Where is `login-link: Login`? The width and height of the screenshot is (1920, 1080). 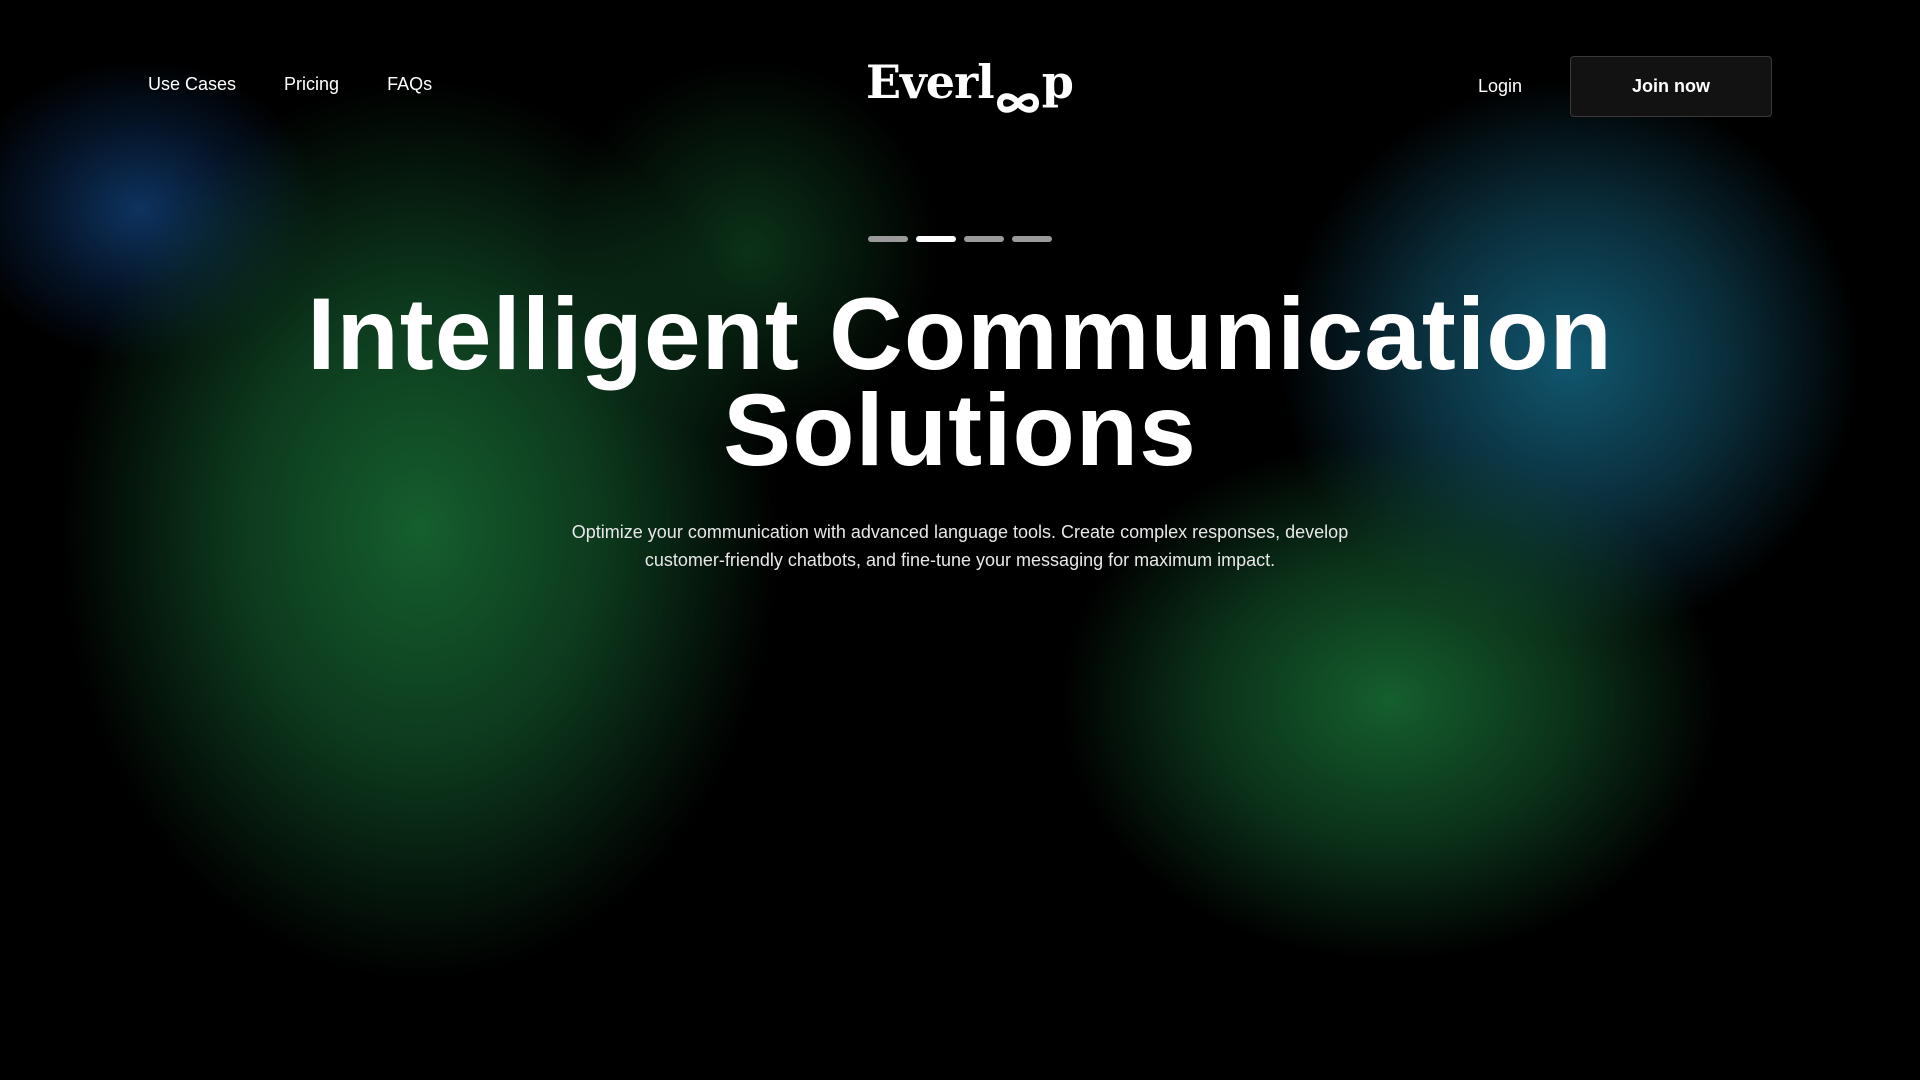 login-link: Login is located at coordinates (1500, 86).